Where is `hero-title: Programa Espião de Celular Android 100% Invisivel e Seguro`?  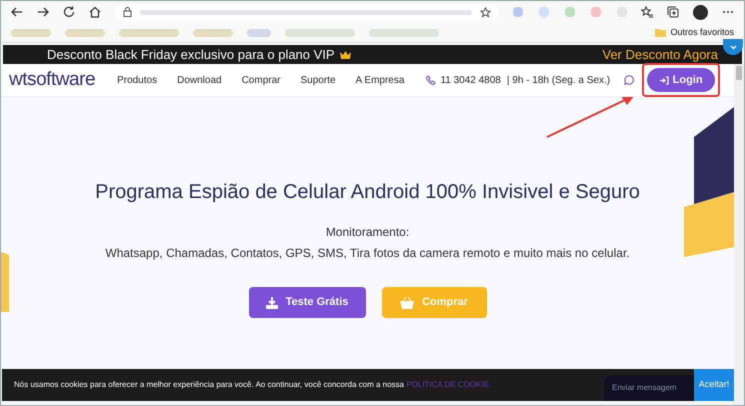 hero-title: Programa Espião de Celular Android 100% Invisivel e Seguro is located at coordinates (367, 192).